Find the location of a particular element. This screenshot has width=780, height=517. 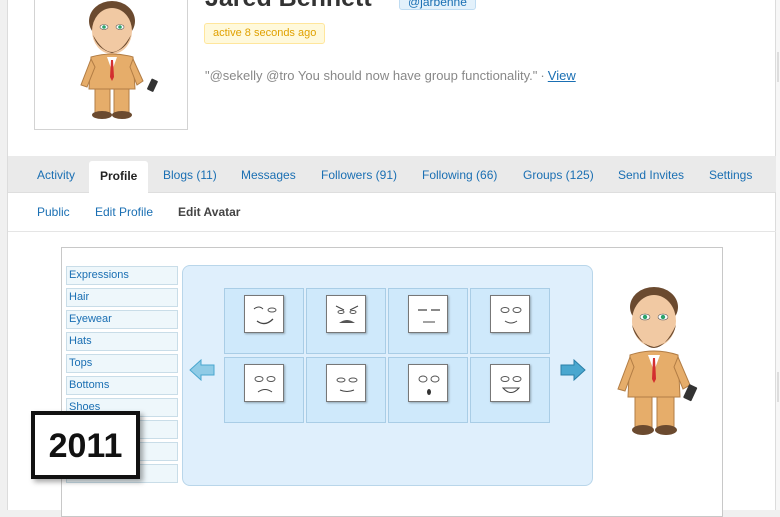

arrow-left-icon is located at coordinates (202, 370).